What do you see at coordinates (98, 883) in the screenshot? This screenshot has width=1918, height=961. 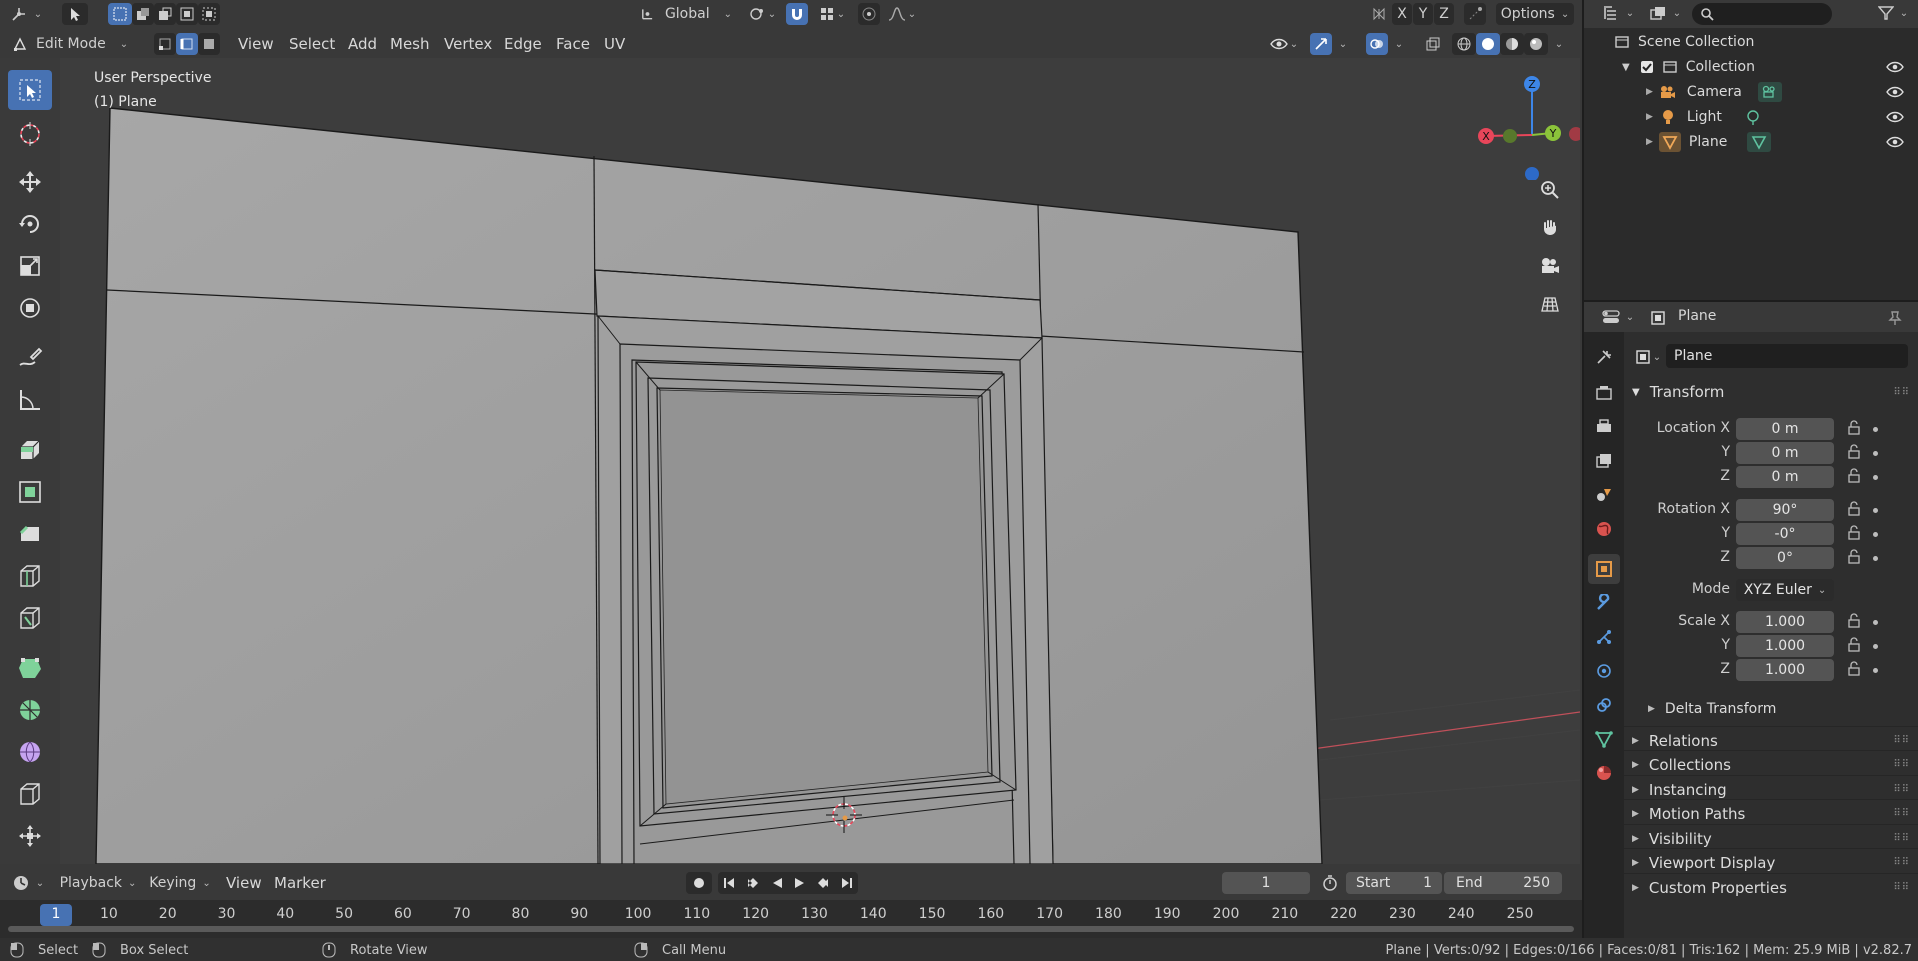 I see `menu-playback: Playback ⌄` at bounding box center [98, 883].